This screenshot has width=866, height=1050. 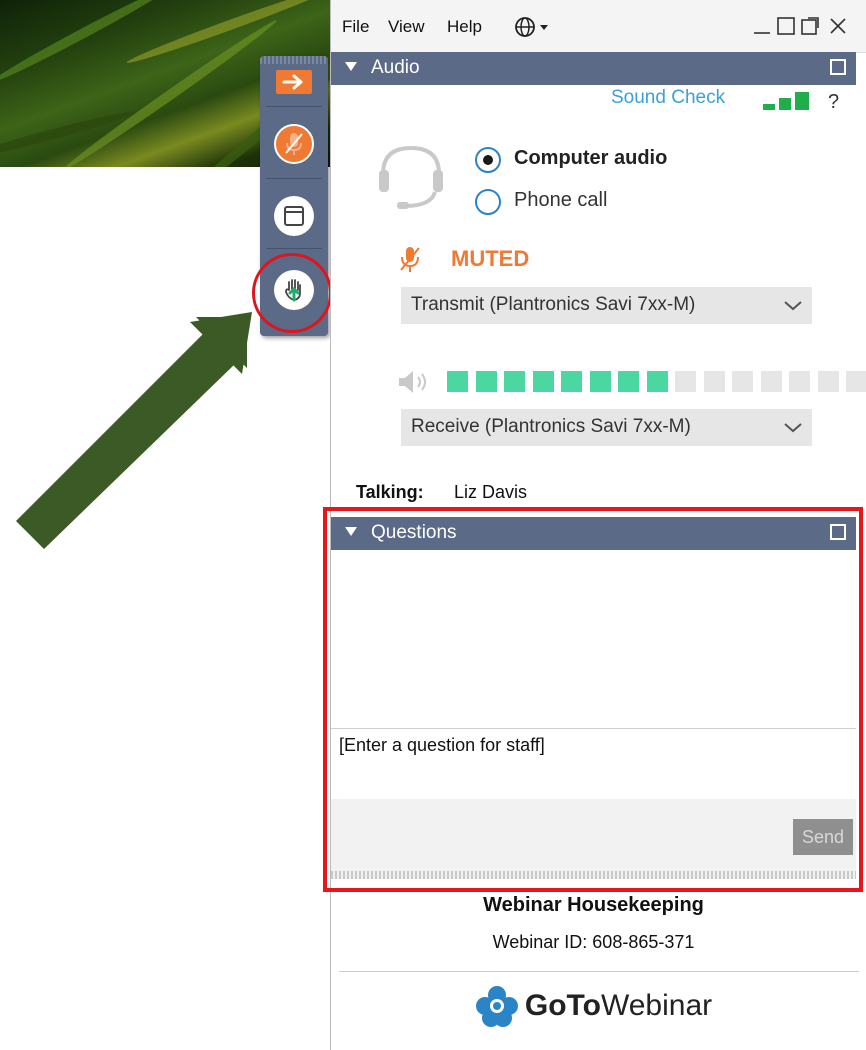 What do you see at coordinates (560, 200) in the screenshot?
I see `phone-call-label: Phone call` at bounding box center [560, 200].